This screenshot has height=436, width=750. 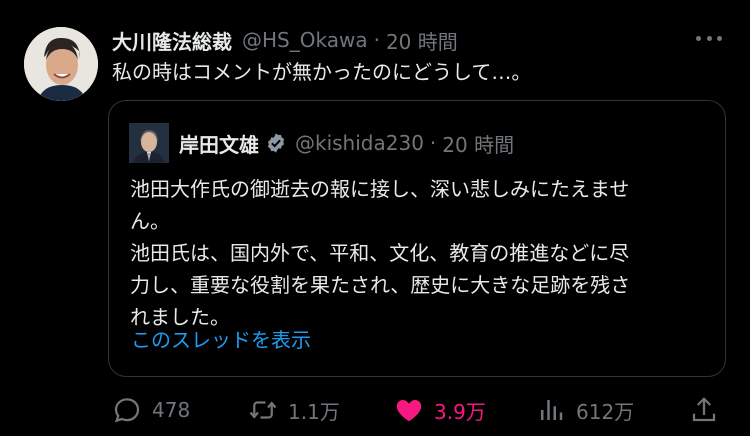 What do you see at coordinates (605, 411) in the screenshot?
I see `views-count: 612万` at bounding box center [605, 411].